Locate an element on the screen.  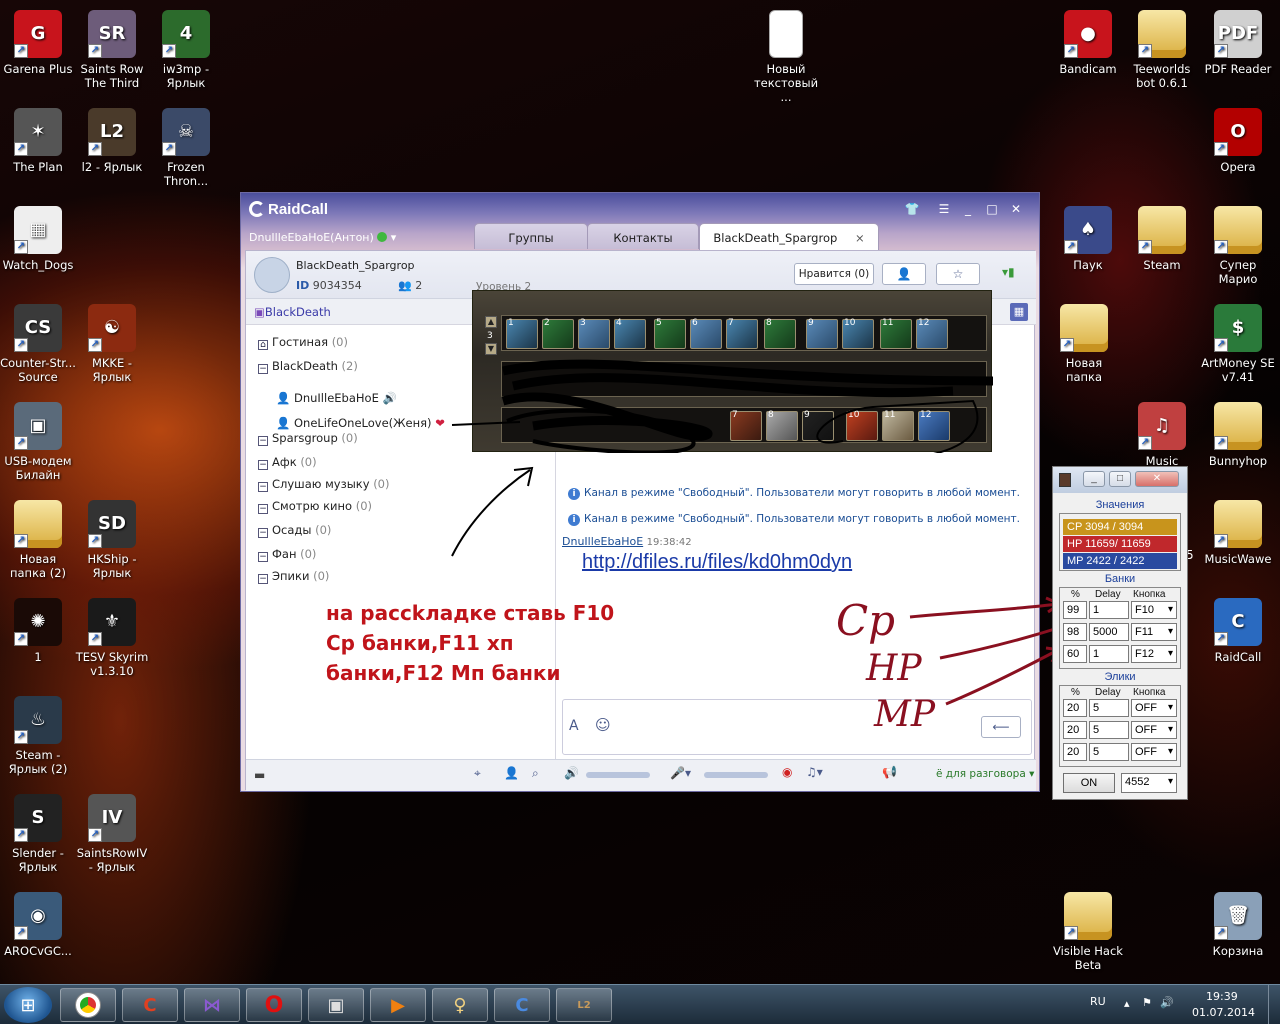
desktop-icon-garena: G ↗ Garena Plus is located at coordinates (38, 43).